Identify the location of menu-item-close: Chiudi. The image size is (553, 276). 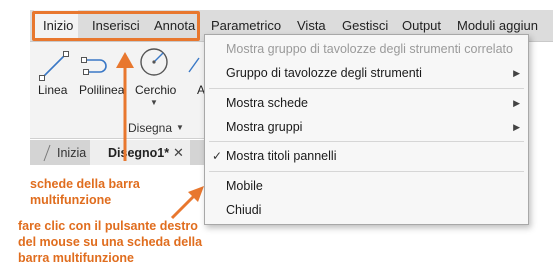
(366, 210).